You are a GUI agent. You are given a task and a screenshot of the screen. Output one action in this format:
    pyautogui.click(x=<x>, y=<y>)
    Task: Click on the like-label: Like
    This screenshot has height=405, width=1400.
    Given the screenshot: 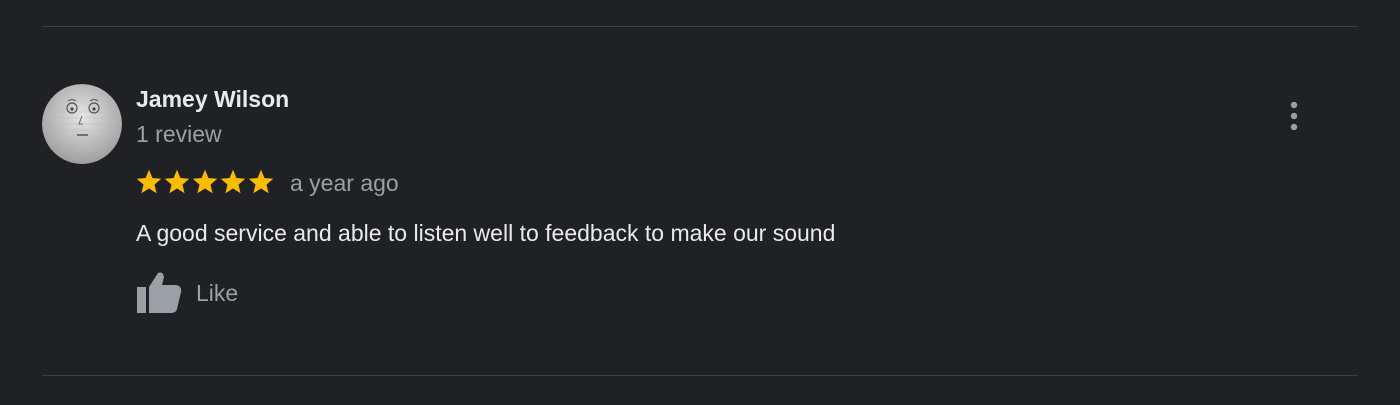 What is the action you would take?
    pyautogui.click(x=217, y=292)
    